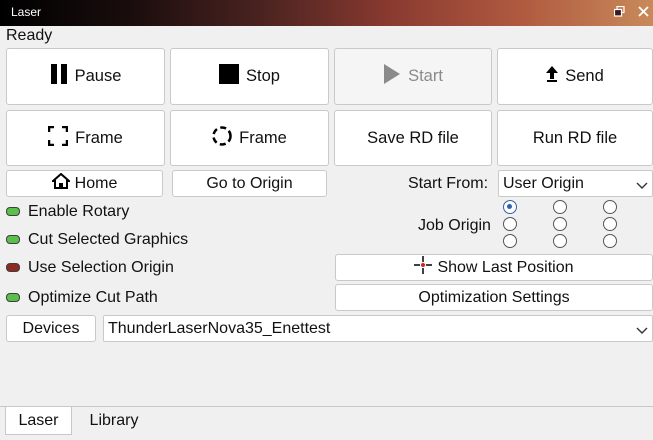 This screenshot has height=440, width=653. I want to click on frame-rectangle-icon, so click(58, 138).